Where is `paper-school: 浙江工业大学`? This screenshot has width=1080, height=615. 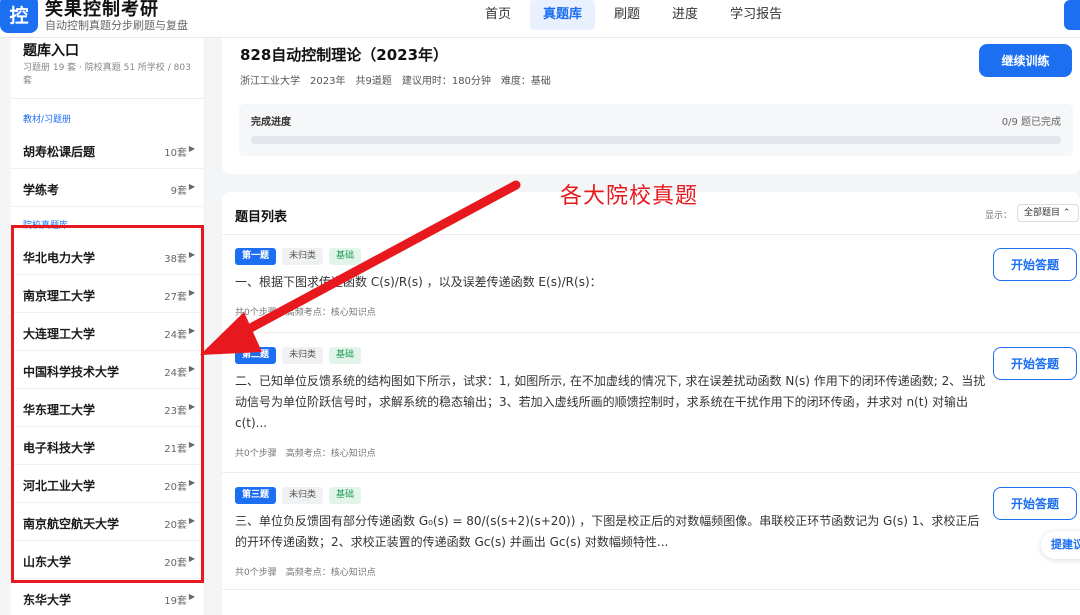
paper-school: 浙江工业大学 is located at coordinates (270, 81).